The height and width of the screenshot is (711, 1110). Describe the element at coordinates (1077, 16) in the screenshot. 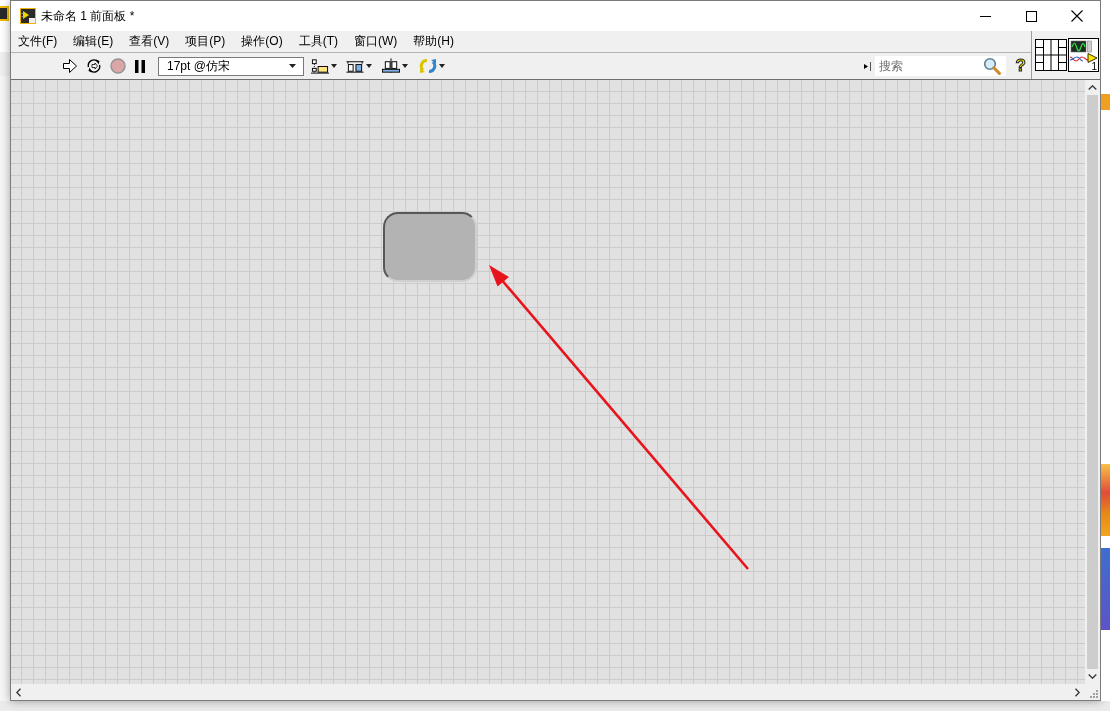

I see `close-icon` at that location.